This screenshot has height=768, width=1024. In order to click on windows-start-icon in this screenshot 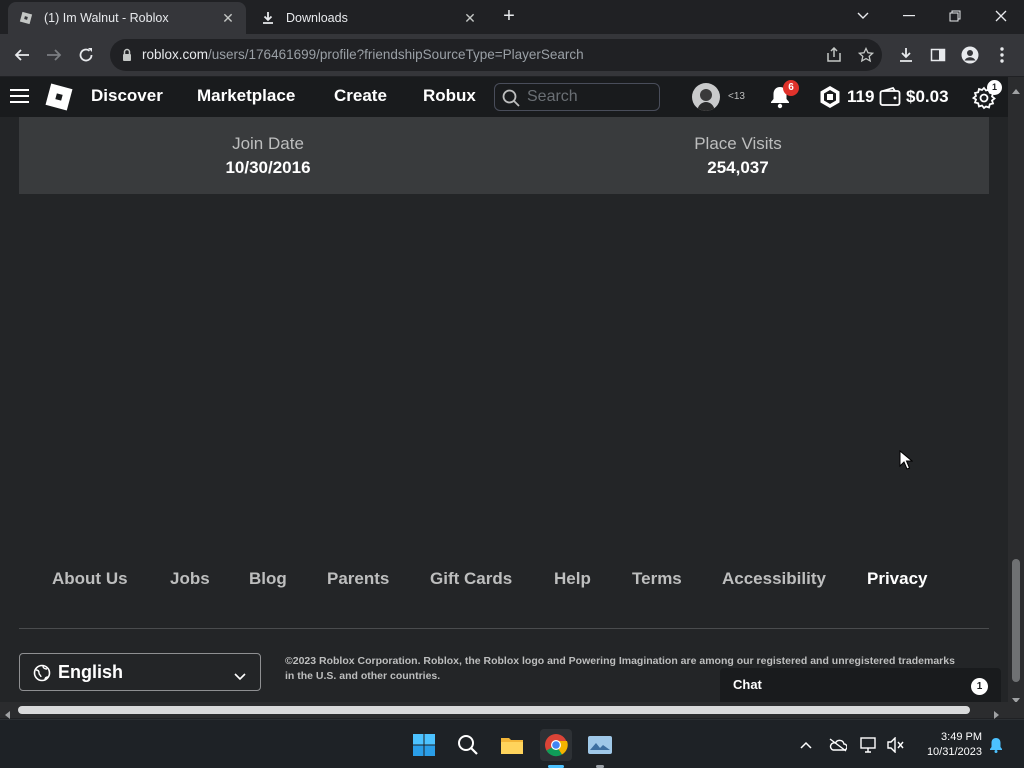, I will do `click(424, 745)`.